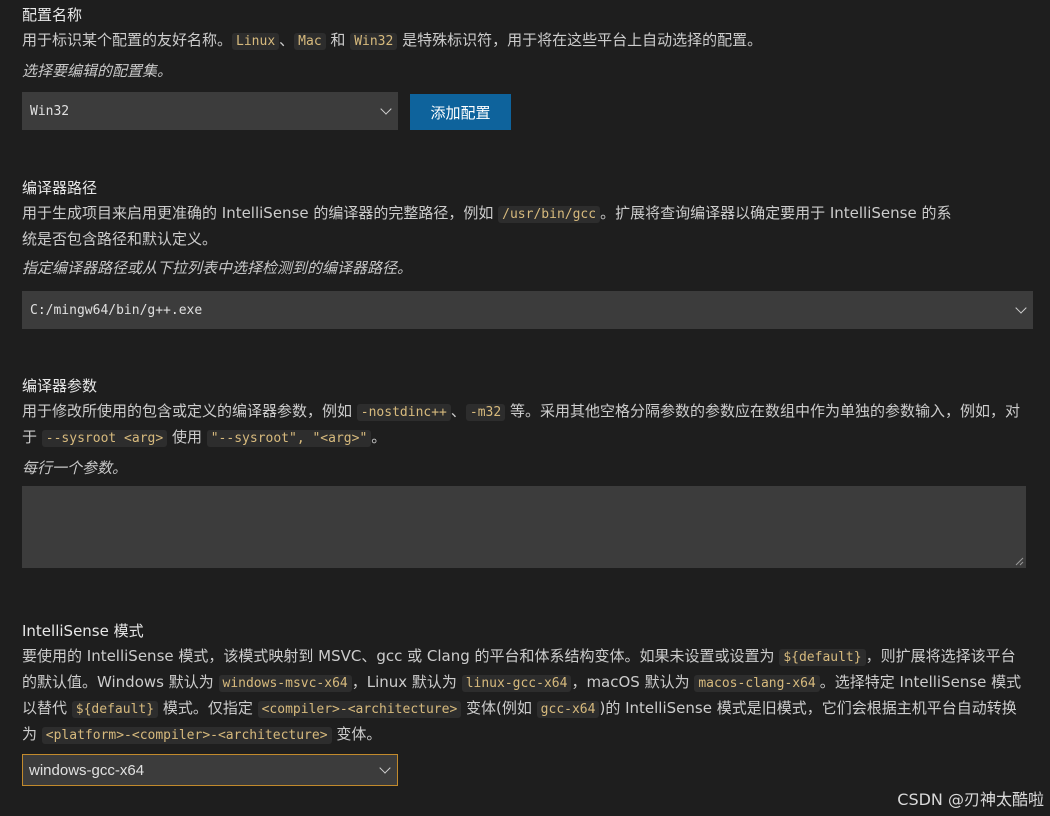 This screenshot has width=1050, height=816. What do you see at coordinates (127, 40) in the screenshot?
I see `desc-text: 用于标识某个配置的友好名称。` at bounding box center [127, 40].